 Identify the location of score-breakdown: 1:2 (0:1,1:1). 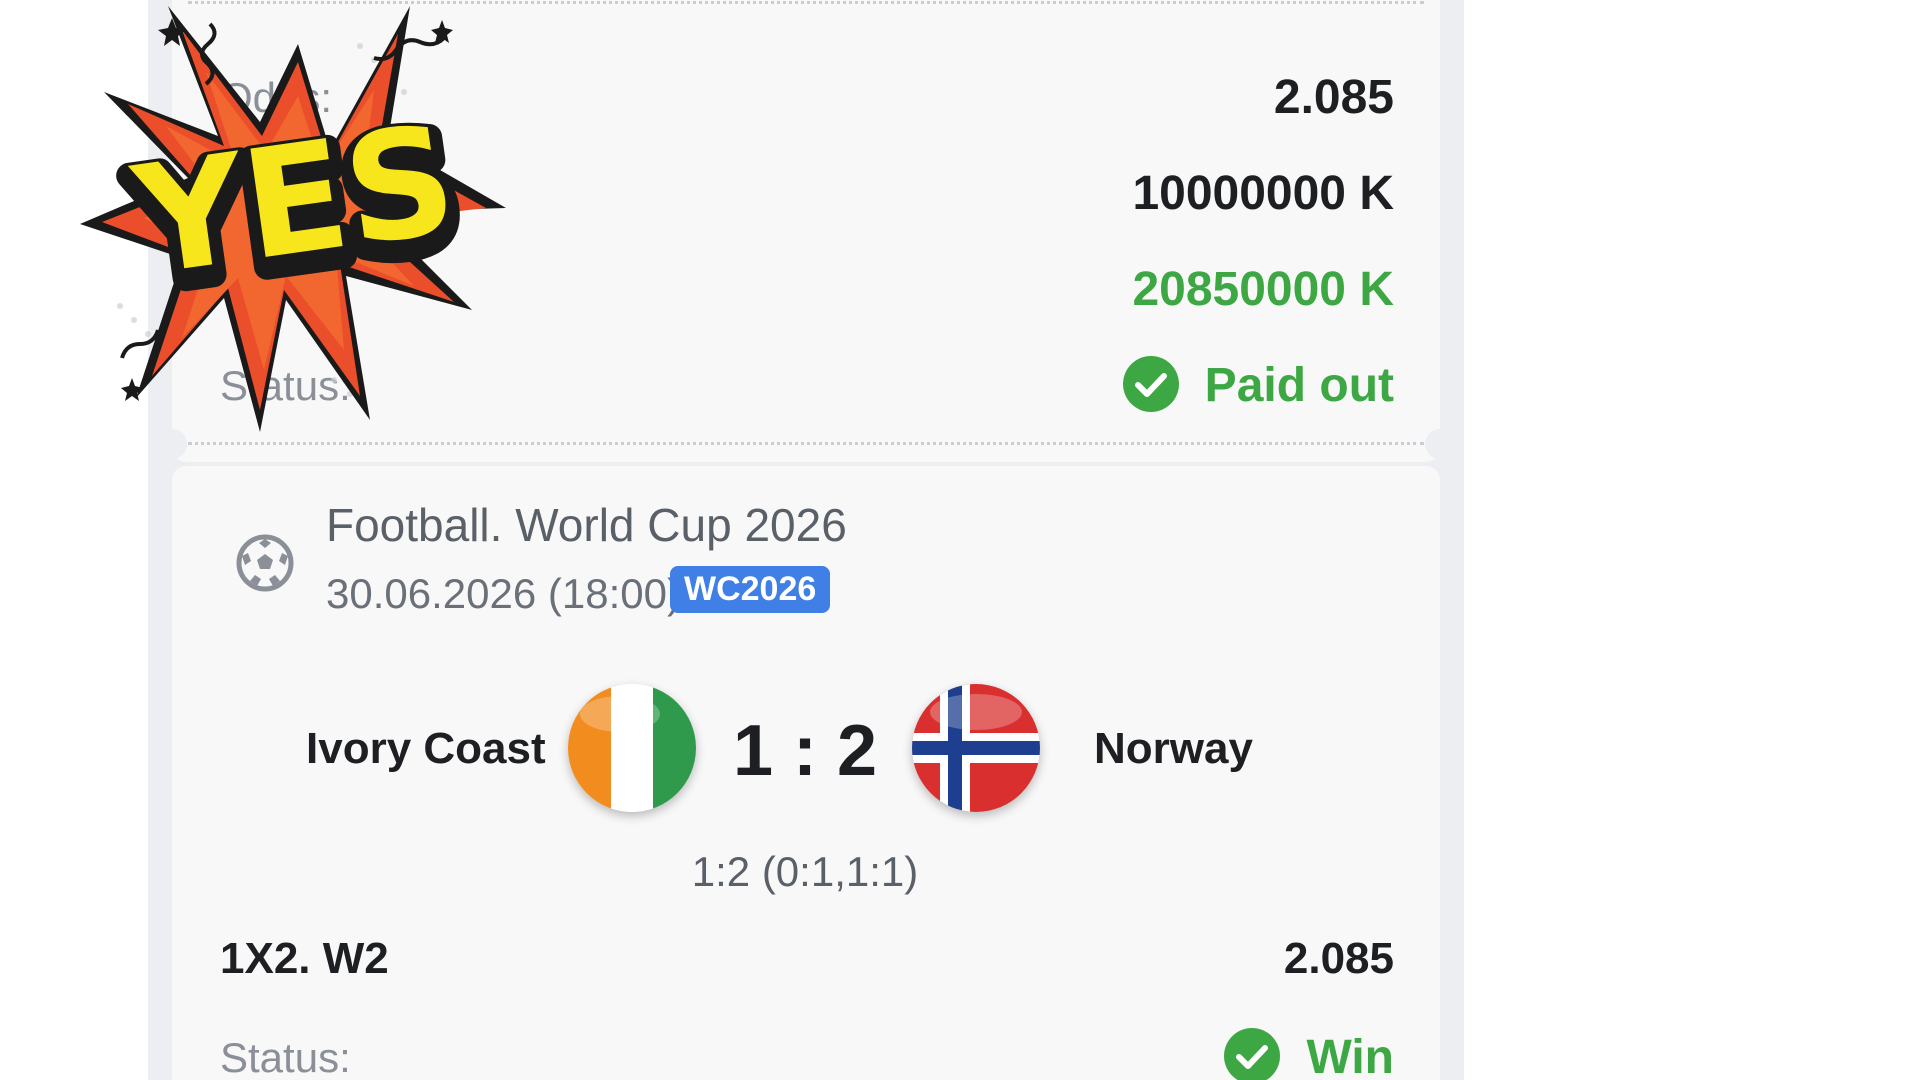
(805, 871).